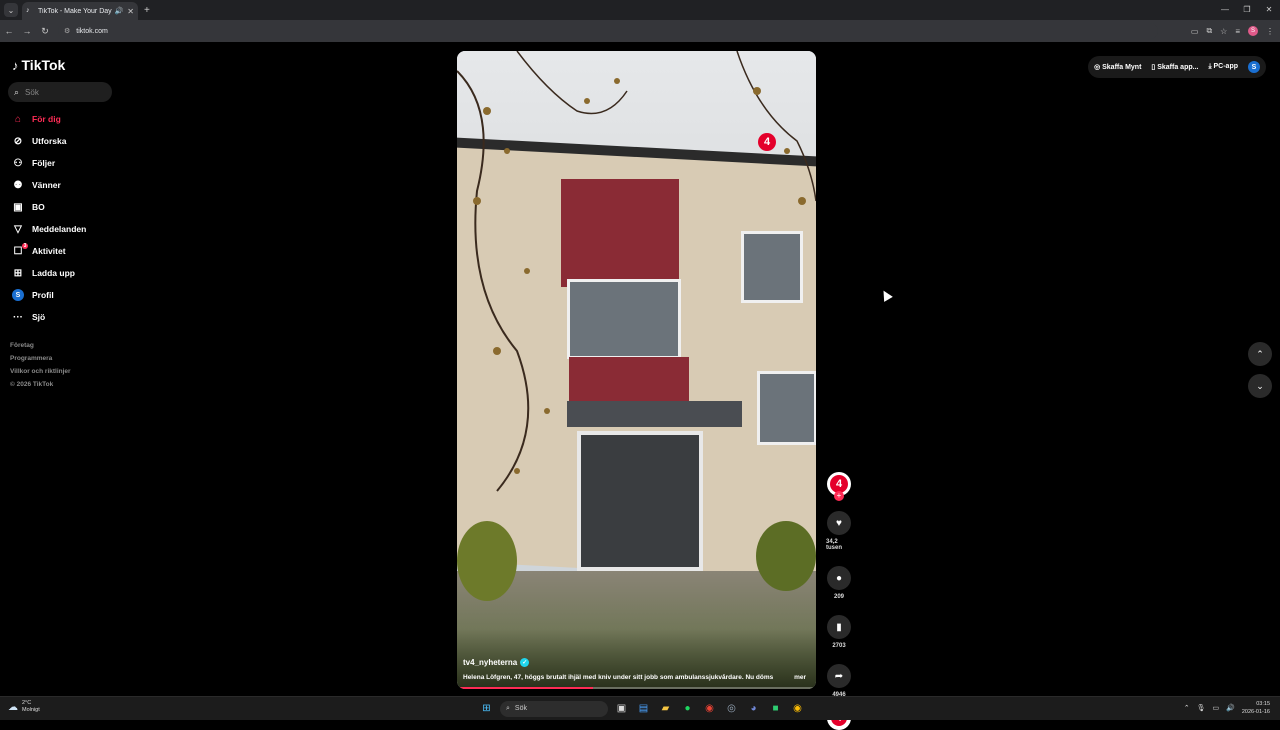 The width and height of the screenshot is (1280, 730). I want to click on site-info-icon: ⚙, so click(67, 31).